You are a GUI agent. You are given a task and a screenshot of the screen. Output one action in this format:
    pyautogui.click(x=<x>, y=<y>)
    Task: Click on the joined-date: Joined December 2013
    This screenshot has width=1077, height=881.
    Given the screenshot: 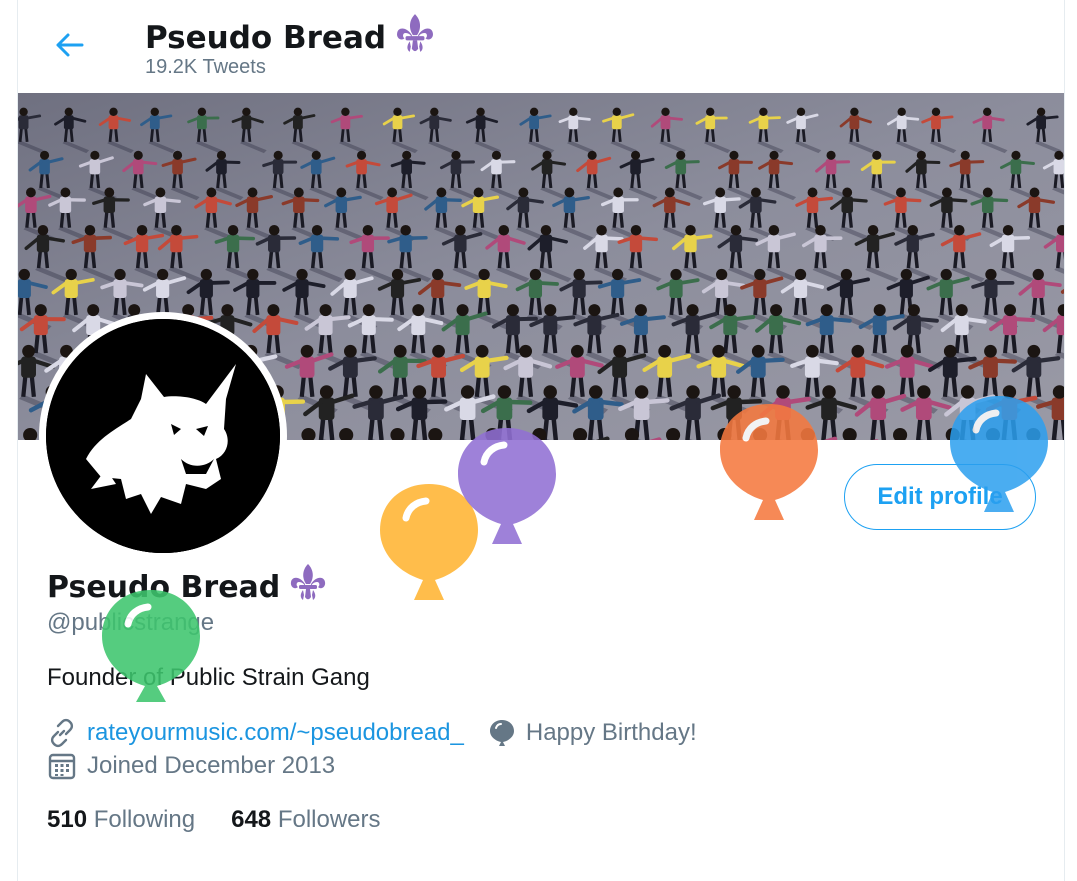 What is the action you would take?
    pyautogui.click(x=211, y=765)
    